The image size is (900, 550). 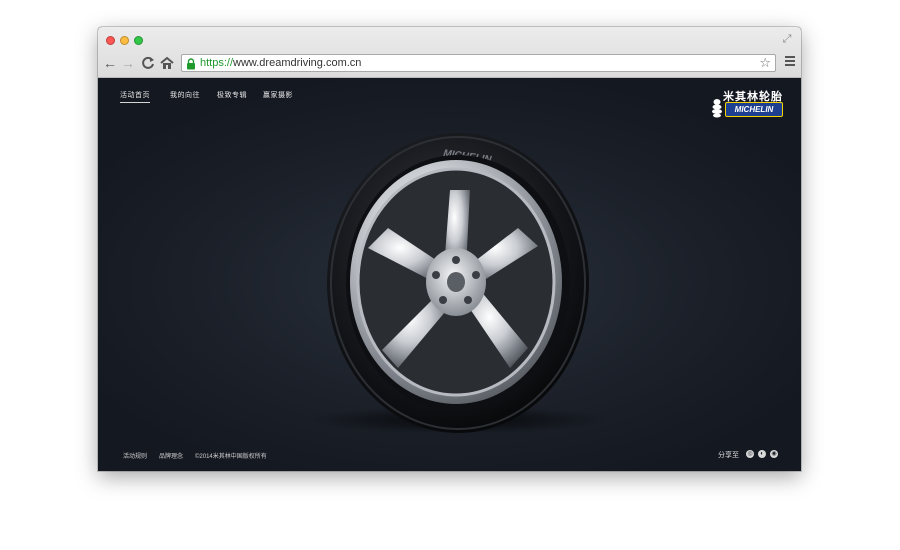 I want to click on lock-icon, so click(x=191, y=63).